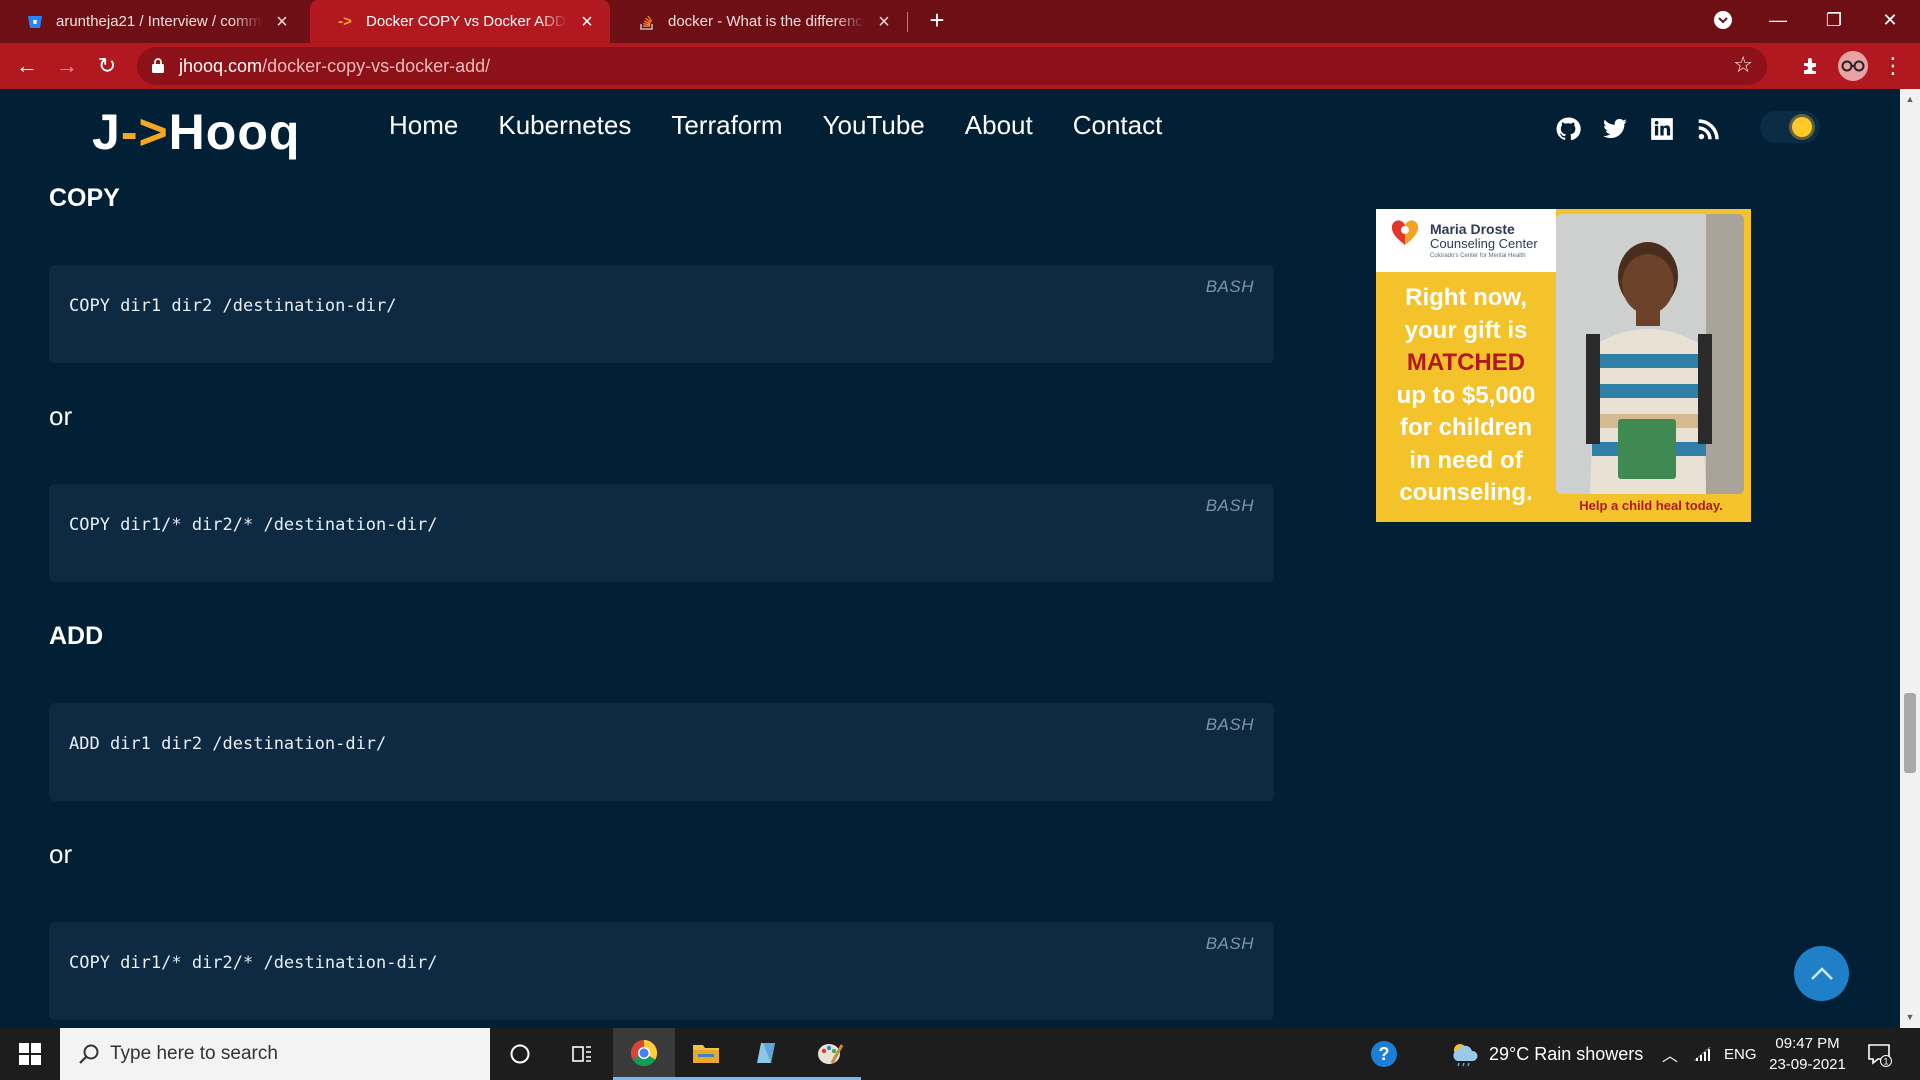  Describe the element at coordinates (520, 1054) in the screenshot. I see `cortana-icon` at that location.